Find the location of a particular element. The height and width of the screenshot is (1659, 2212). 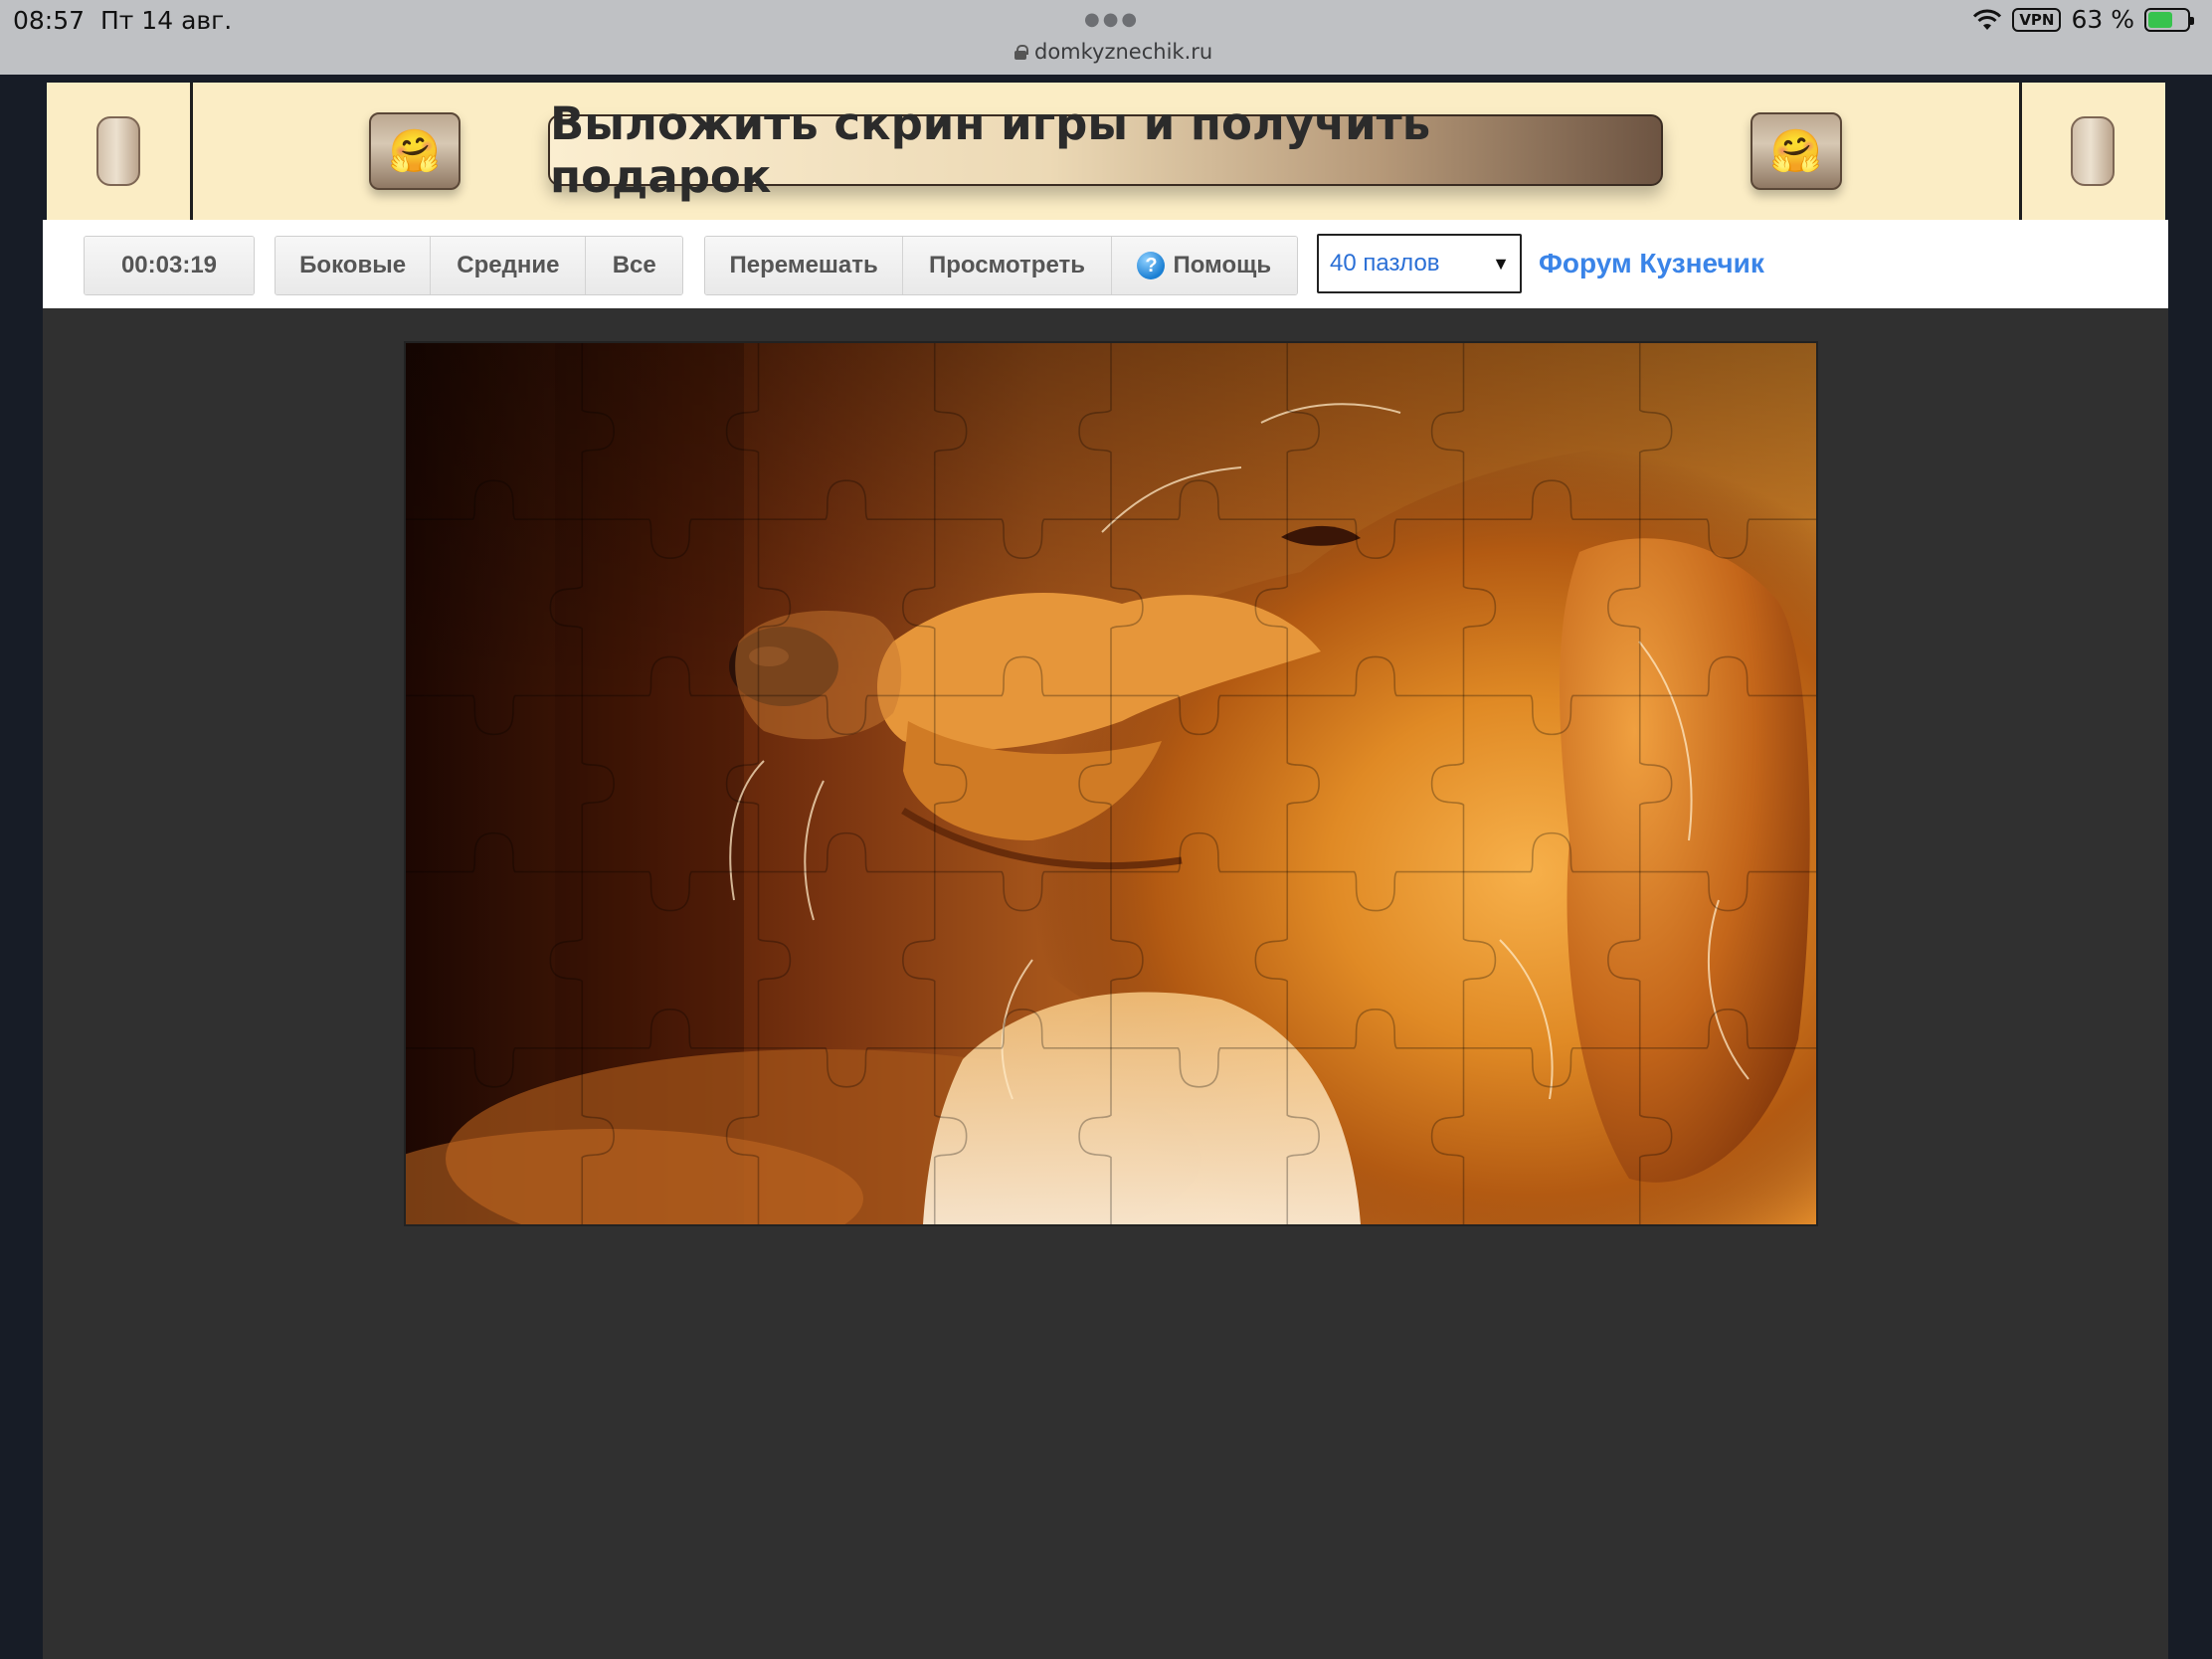

help-button: ? Помощь is located at coordinates (1204, 265).